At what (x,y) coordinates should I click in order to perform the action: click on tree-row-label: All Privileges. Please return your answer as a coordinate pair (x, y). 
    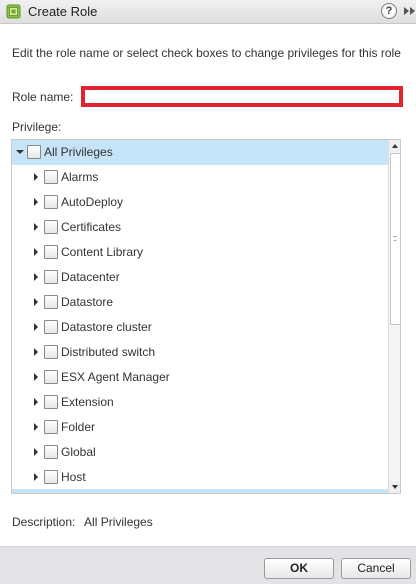
    Looking at the image, I should click on (78, 152).